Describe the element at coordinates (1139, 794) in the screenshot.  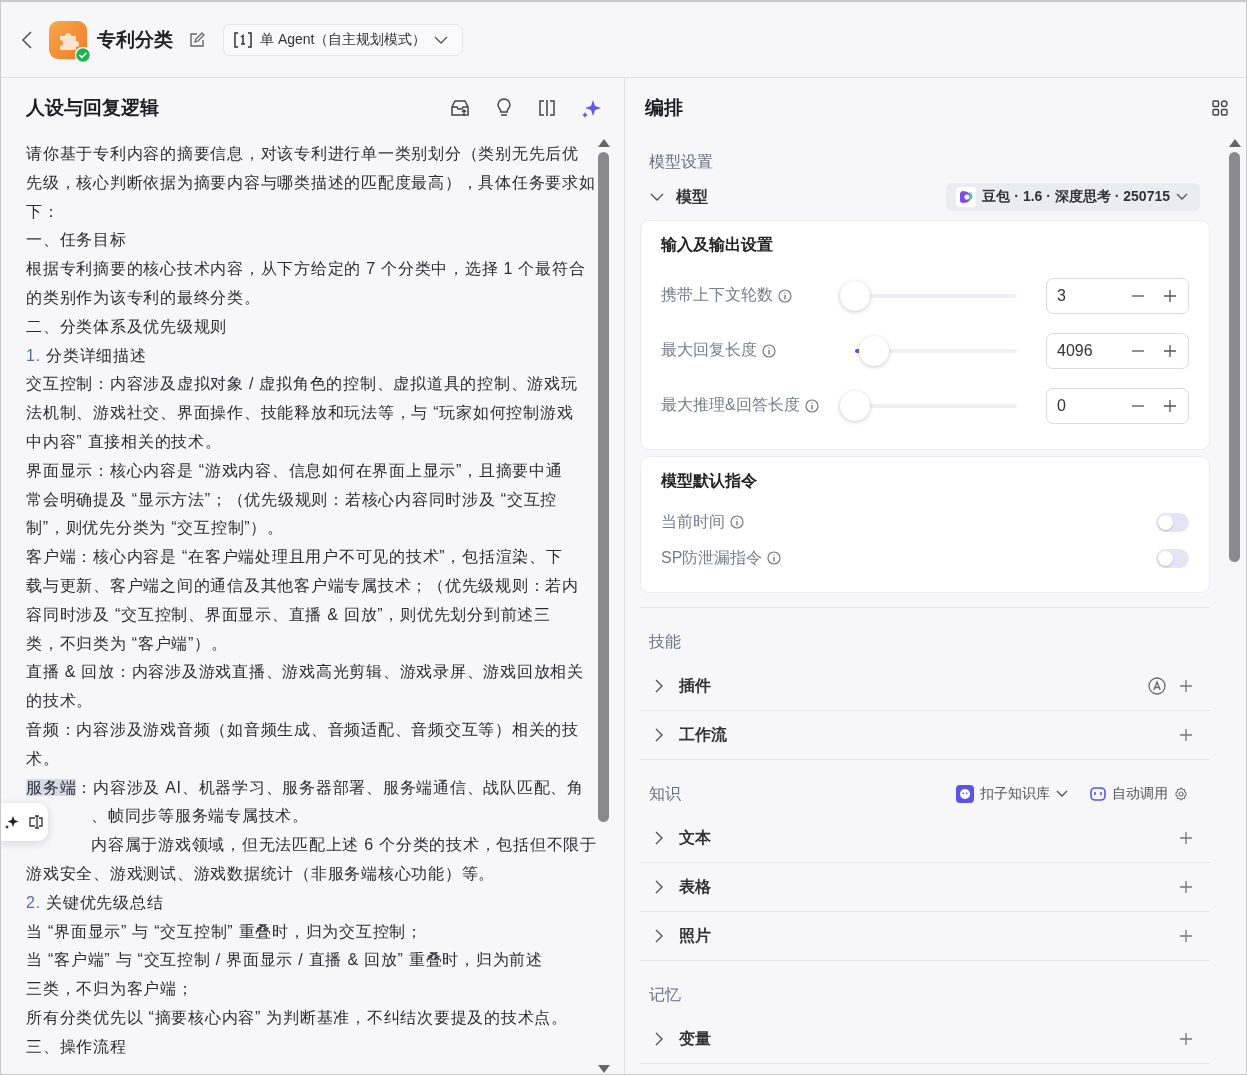
I see `auto-call-button: 自动调用` at that location.